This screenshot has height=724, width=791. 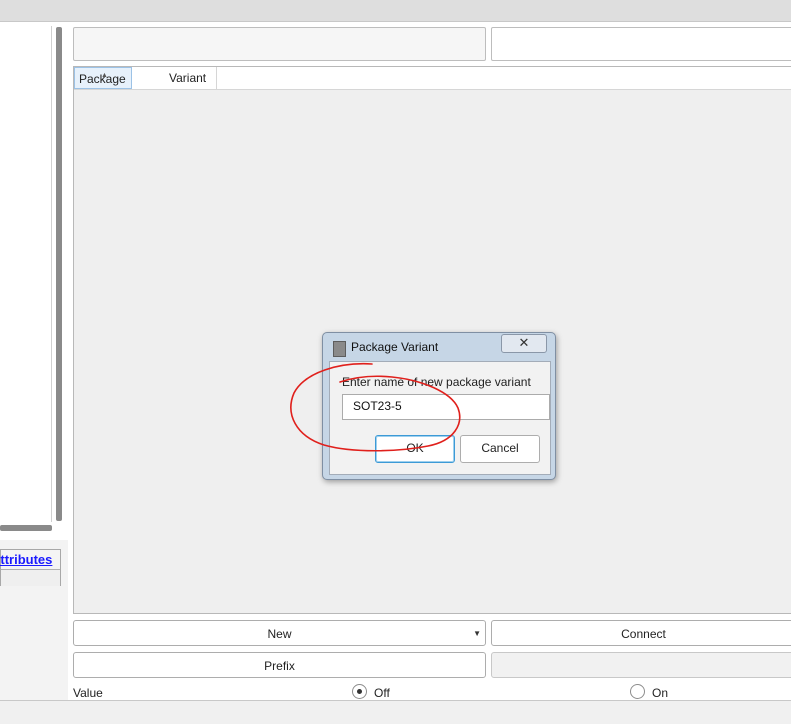 I want to click on status-bar, so click(x=395, y=712).